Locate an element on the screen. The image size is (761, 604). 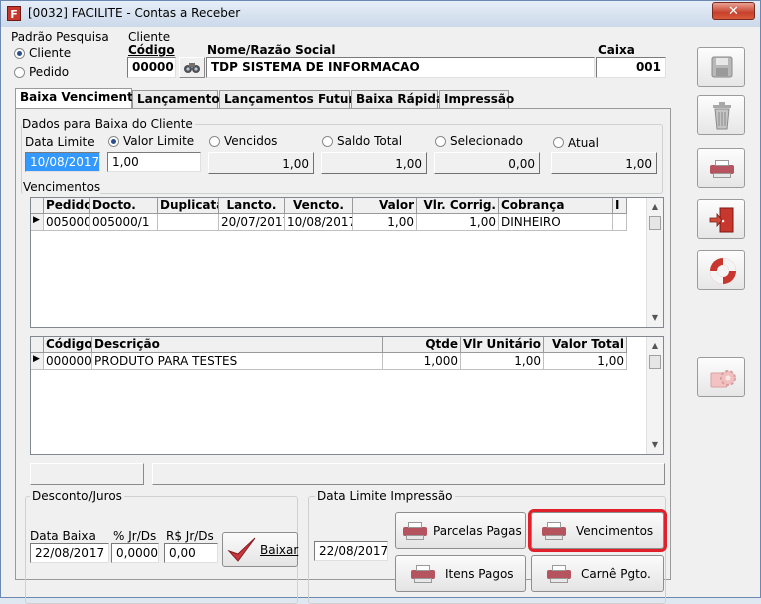
radio-valor-limite is located at coordinates (113, 141).